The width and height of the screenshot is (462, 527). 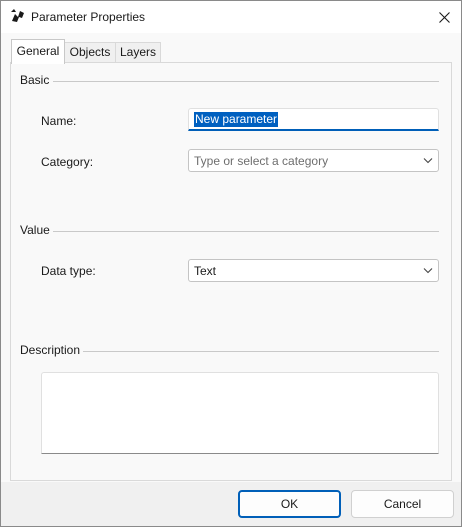 I want to click on tab-general: General, so click(x=38, y=51).